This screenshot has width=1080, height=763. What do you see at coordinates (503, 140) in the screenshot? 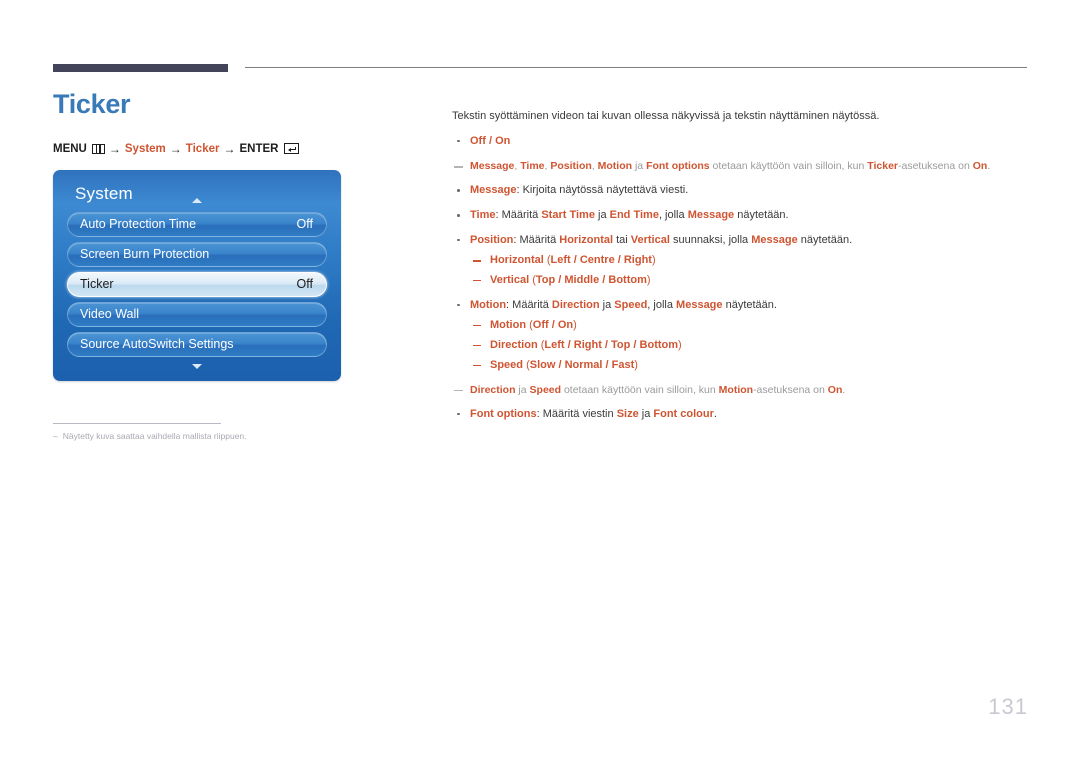
I see `option-on: On` at bounding box center [503, 140].